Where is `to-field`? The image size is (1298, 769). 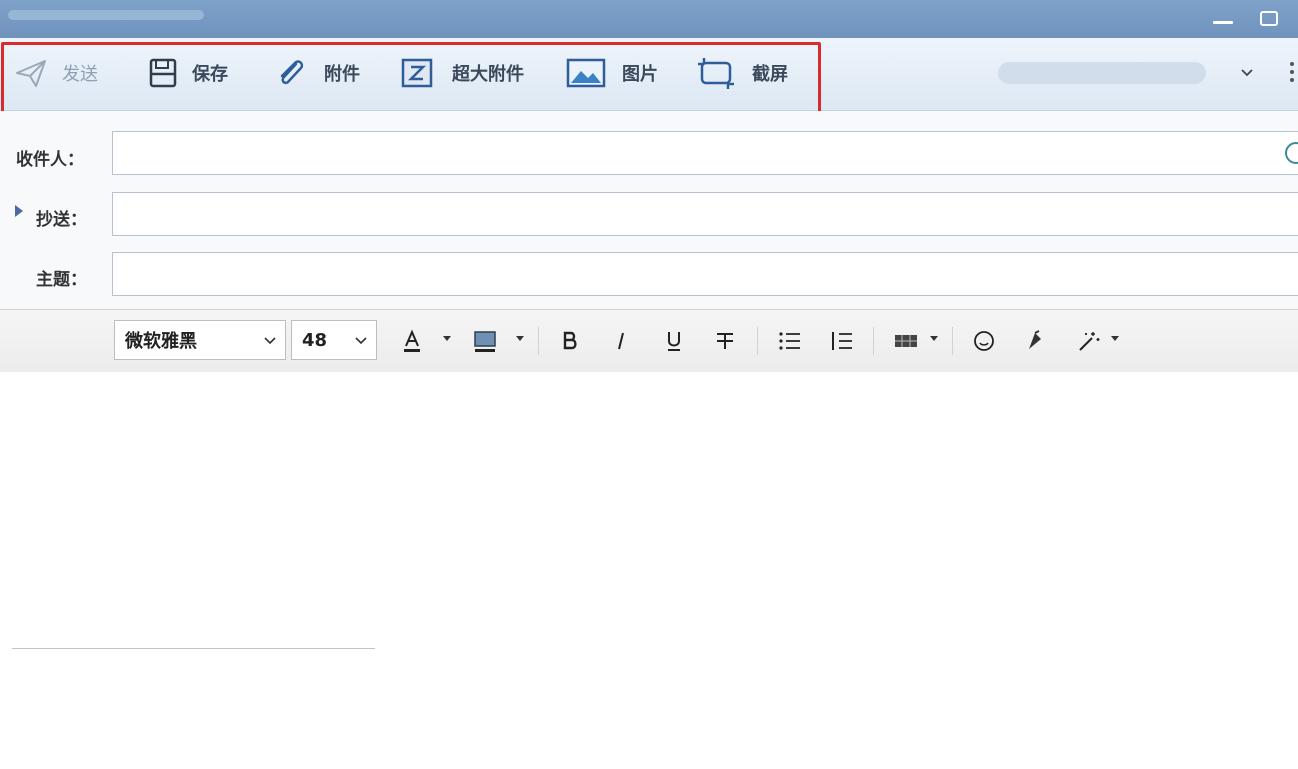
to-field is located at coordinates (705, 153).